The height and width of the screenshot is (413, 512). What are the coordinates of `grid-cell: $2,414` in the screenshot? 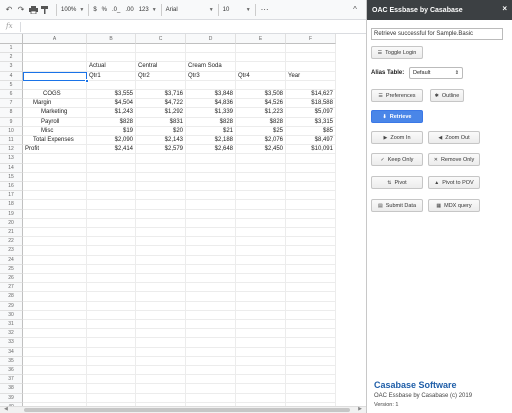 It's located at (111, 150).